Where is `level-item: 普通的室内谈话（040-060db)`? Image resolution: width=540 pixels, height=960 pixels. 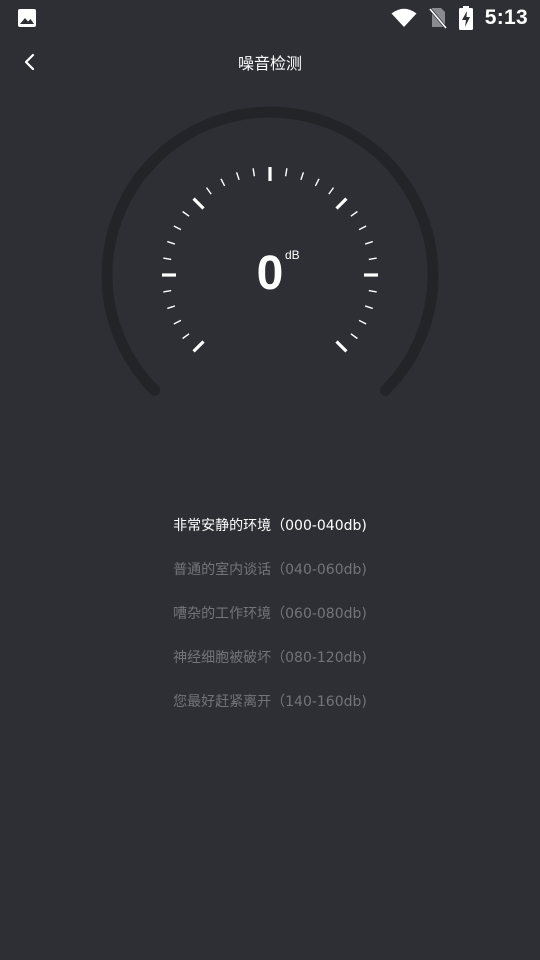 level-item: 普通的室内谈话（040-060db) is located at coordinates (270, 570).